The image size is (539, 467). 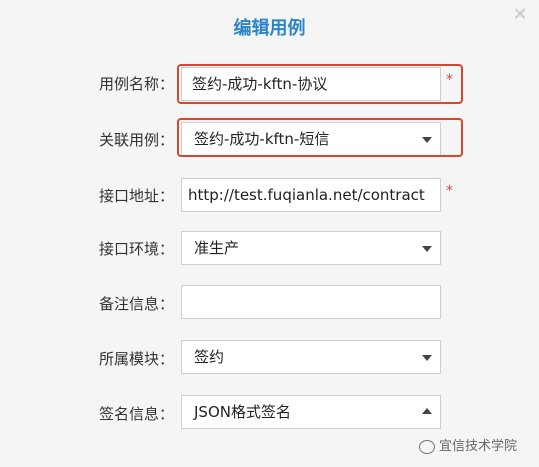 I want to click on close-icon: ✕, so click(x=520, y=15).